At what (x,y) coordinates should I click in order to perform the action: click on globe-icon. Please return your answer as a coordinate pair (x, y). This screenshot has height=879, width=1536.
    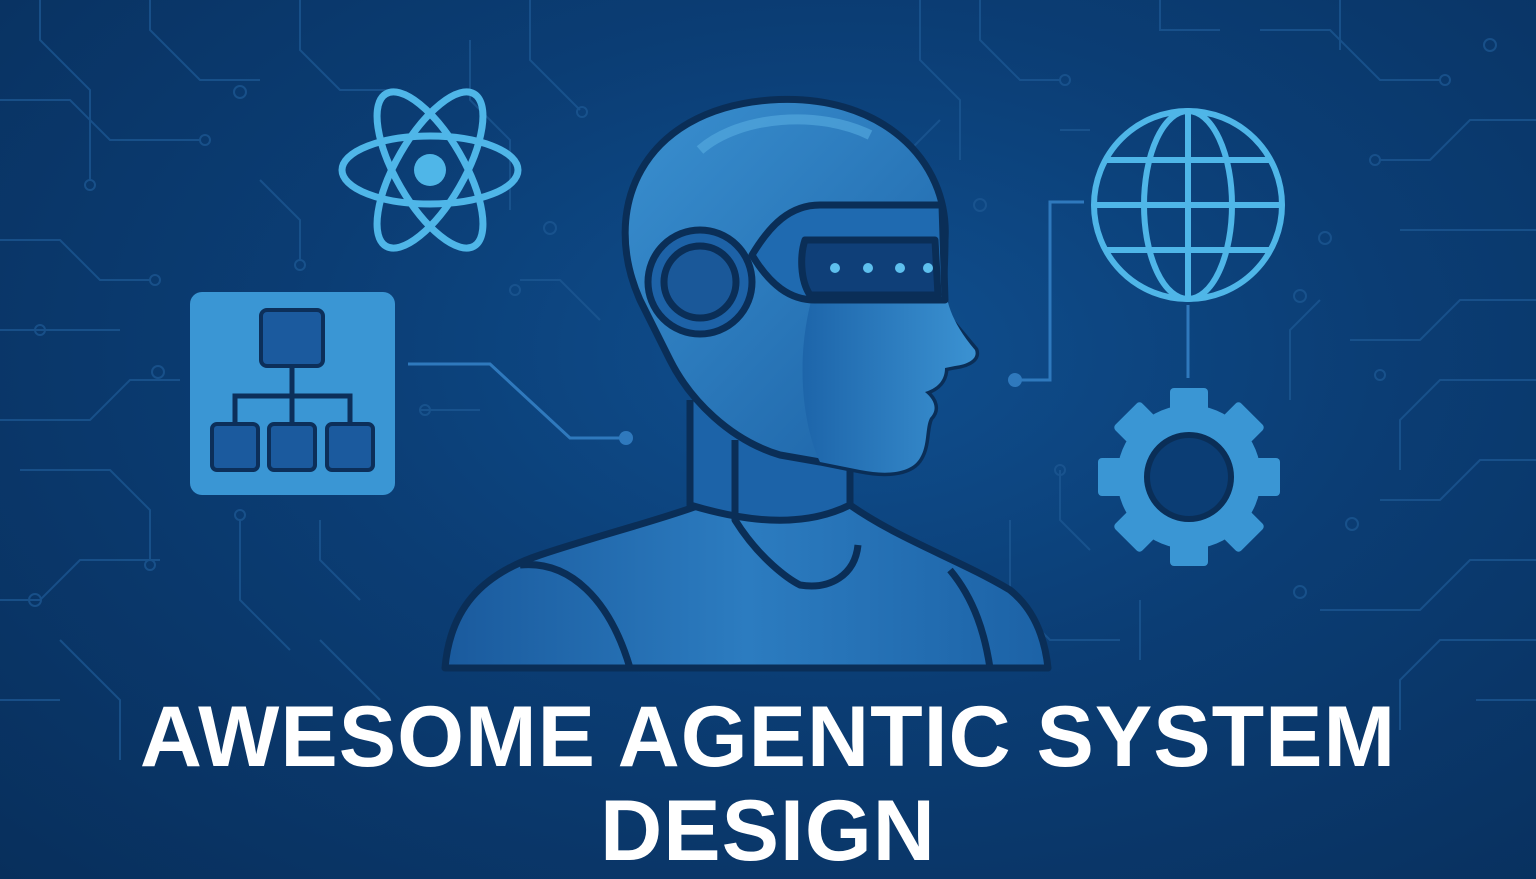
    Looking at the image, I should click on (1188, 205).